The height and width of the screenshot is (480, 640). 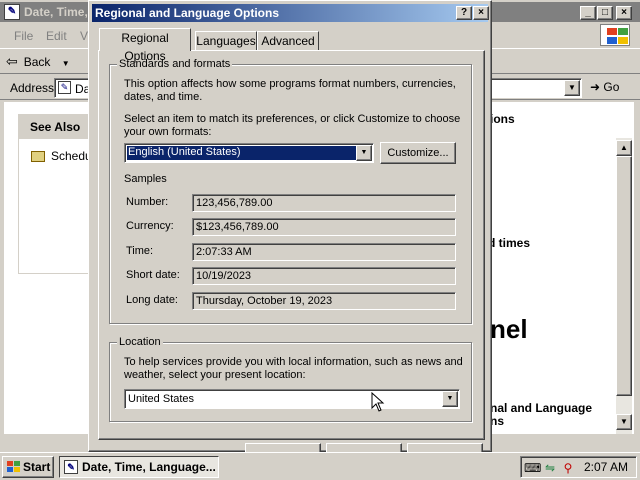 I want to click on start-label: Start, so click(x=37, y=467).